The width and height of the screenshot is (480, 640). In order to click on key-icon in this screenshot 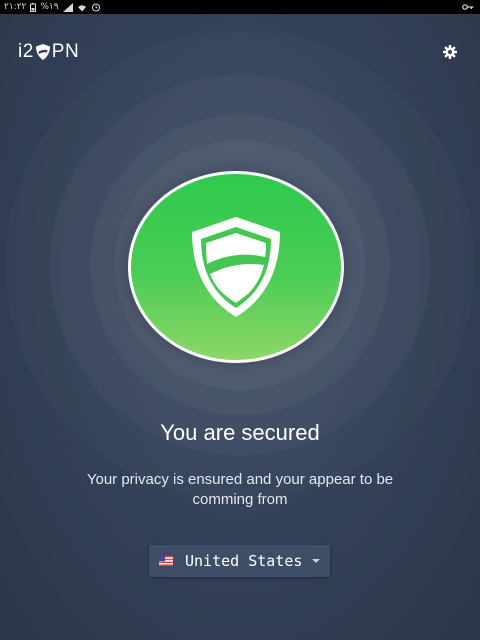, I will do `click(468, 7)`.